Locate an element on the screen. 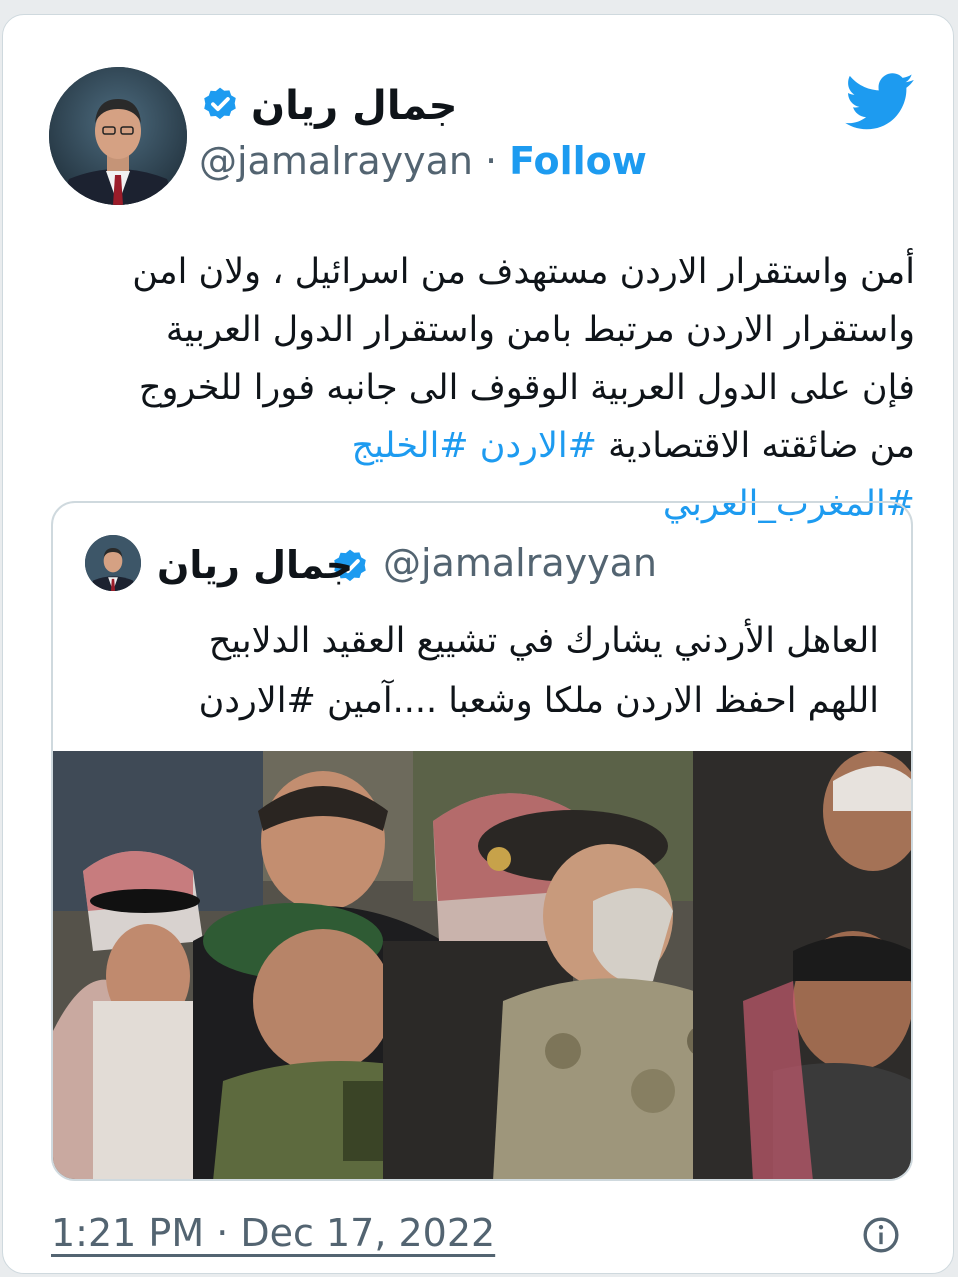 This screenshot has height=1277, width=958. avatar-photo is located at coordinates (118, 136).